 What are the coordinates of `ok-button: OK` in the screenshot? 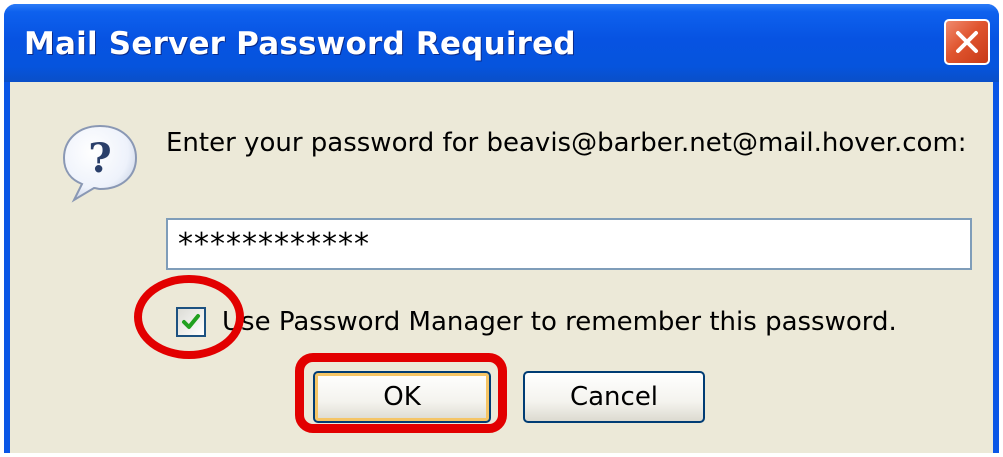 It's located at (402, 397).